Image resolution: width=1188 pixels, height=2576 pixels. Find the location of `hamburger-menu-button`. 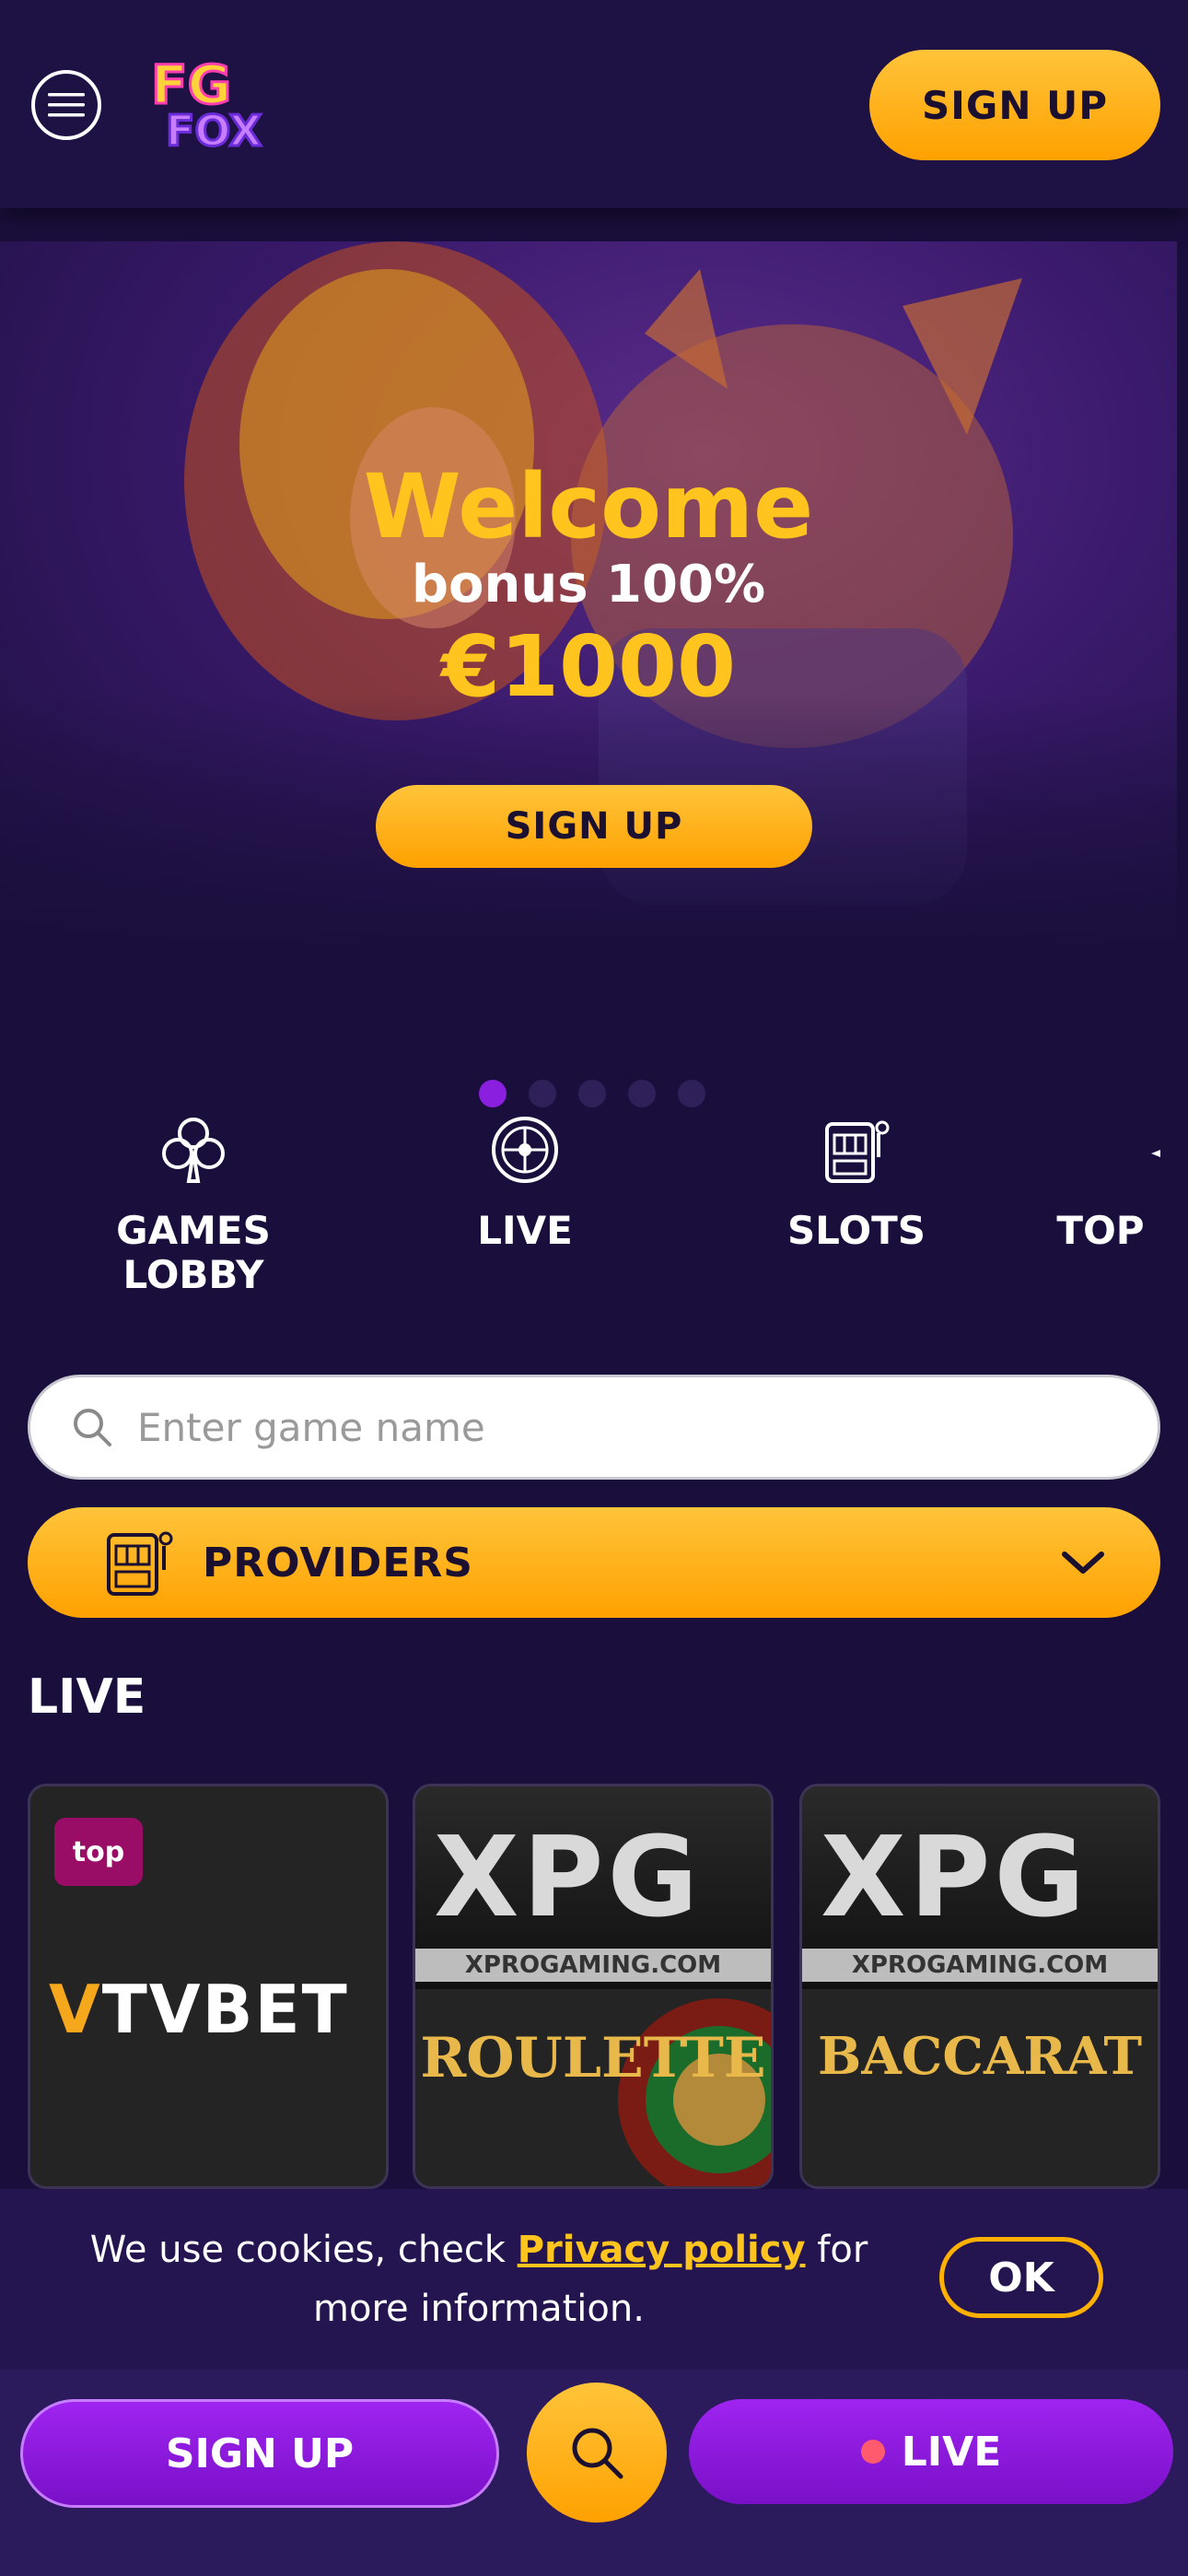

hamburger-menu-button is located at coordinates (66, 105).